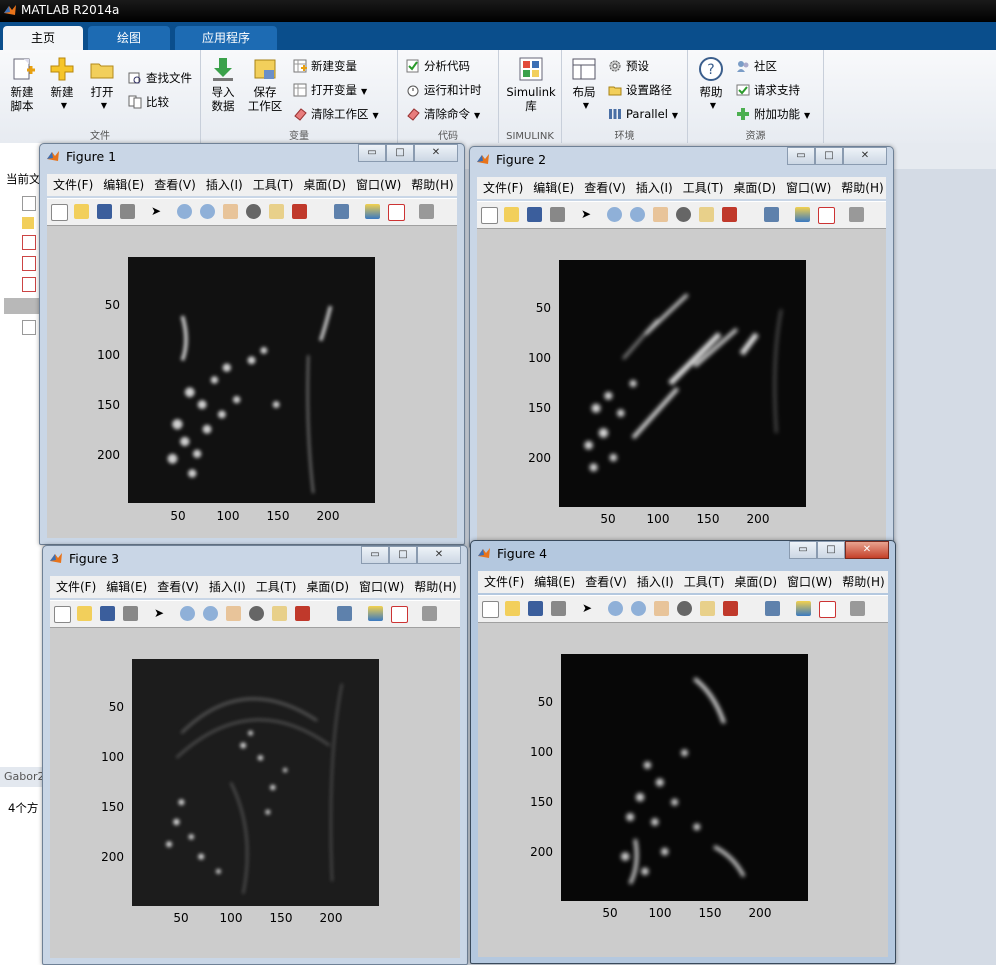 This screenshot has width=996, height=965. What do you see at coordinates (643, 114) in the screenshot?
I see `parallel-button: Parallel ▼` at bounding box center [643, 114].